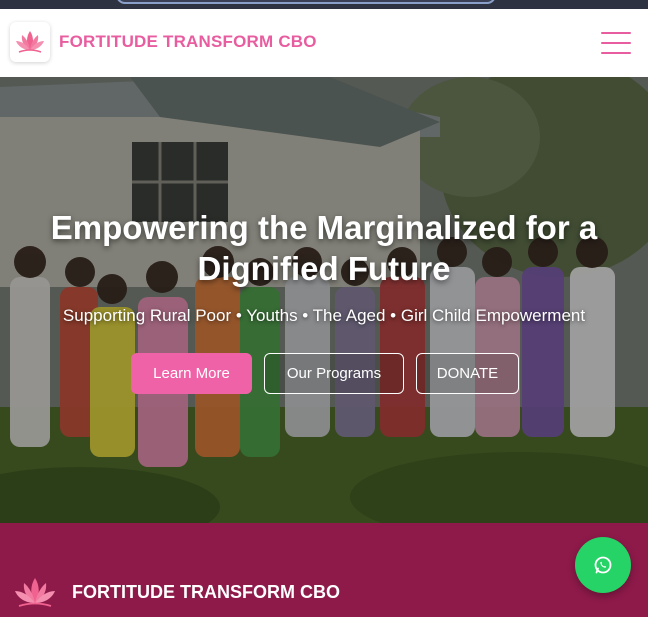 Image resolution: width=648 pixels, height=617 pixels. What do you see at coordinates (334, 373) in the screenshot?
I see `our-programs-button: Our Programs` at bounding box center [334, 373].